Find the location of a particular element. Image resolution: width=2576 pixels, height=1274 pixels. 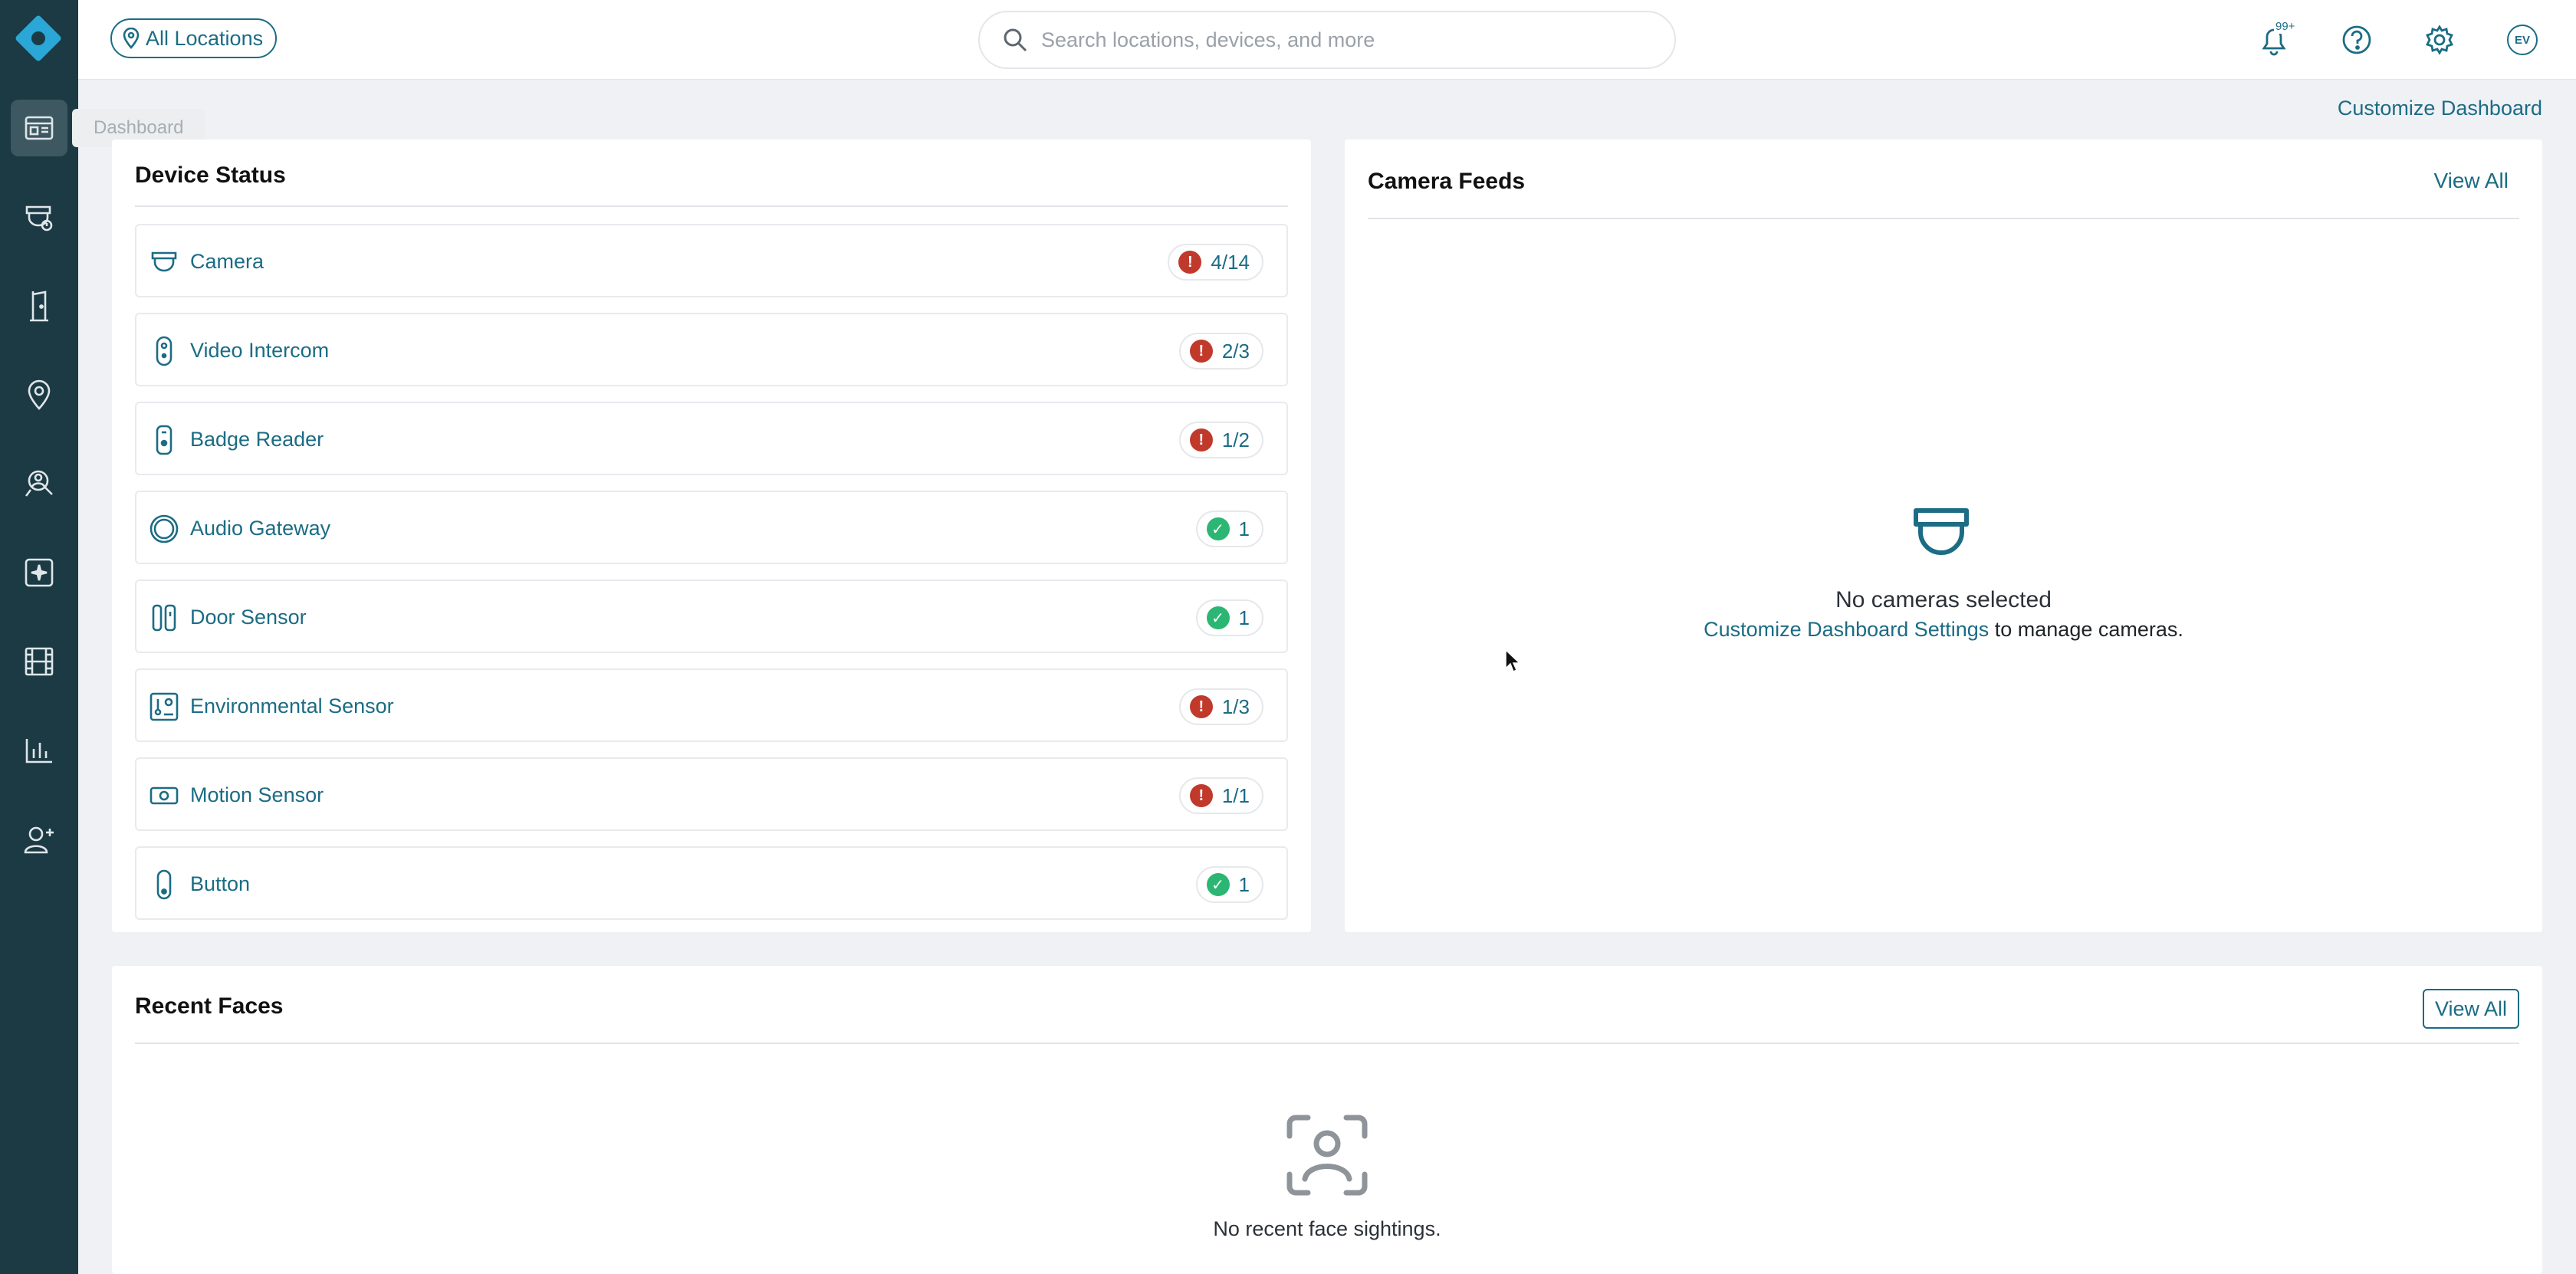

sidebar is located at coordinates (39, 637).